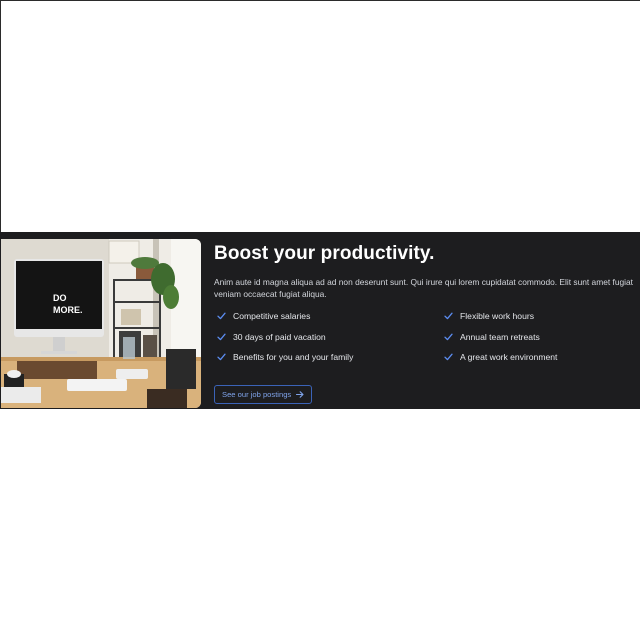 This screenshot has height=640, width=640. I want to click on workspace-photo: DO MORE., so click(101, 323).